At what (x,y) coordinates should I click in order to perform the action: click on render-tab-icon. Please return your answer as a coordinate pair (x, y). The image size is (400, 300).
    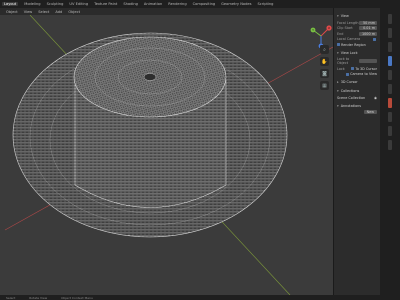
    Looking at the image, I should click on (390, 33).